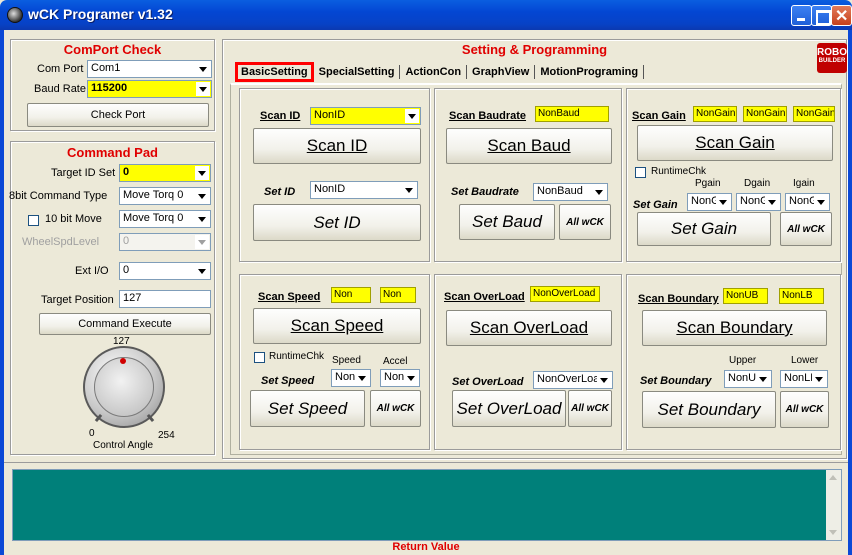 This screenshot has width=852, height=555. Describe the element at coordinates (33, 220) in the screenshot. I see `cmd10-checkbox` at that location.